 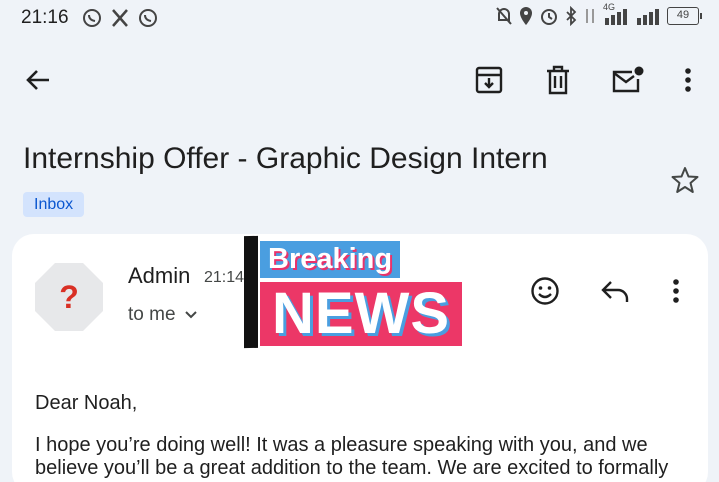 I want to click on sent-time: 21:14, so click(x=224, y=277).